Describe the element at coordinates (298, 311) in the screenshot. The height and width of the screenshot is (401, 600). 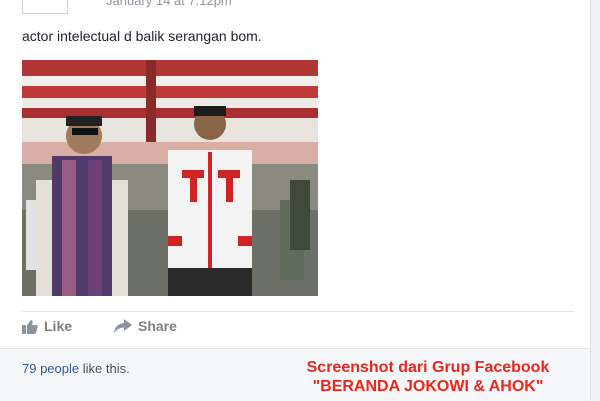
I see `action-divider` at that location.